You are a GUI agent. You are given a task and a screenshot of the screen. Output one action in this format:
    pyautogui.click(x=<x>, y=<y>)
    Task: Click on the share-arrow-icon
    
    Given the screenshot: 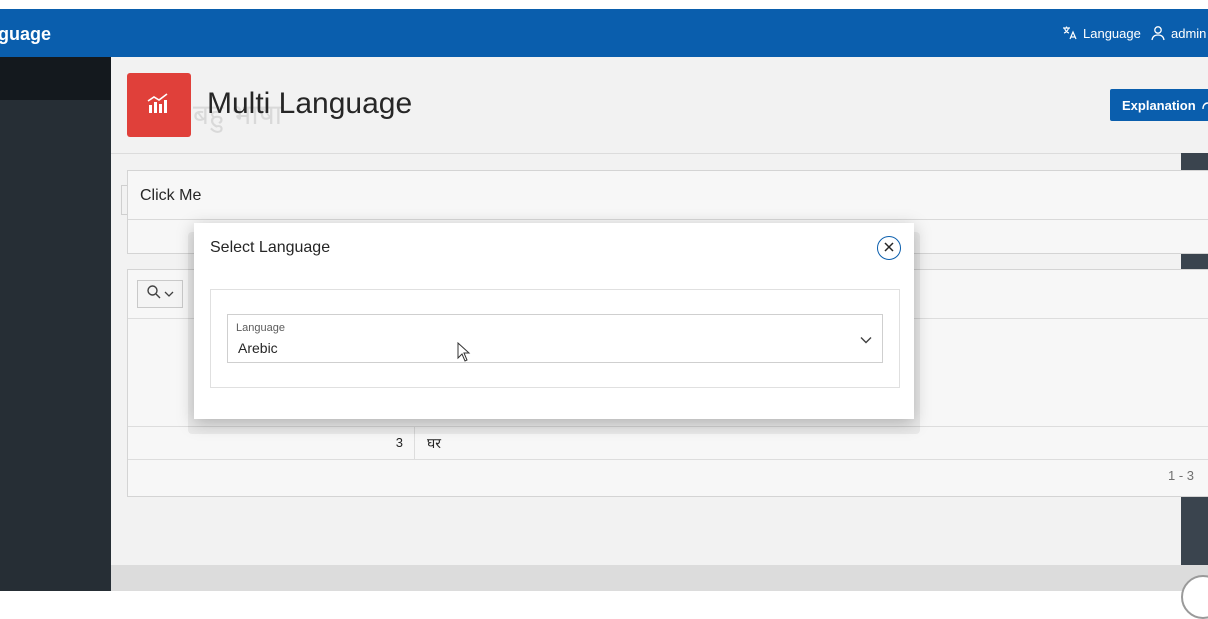 What is the action you would take?
    pyautogui.click(x=1204, y=105)
    